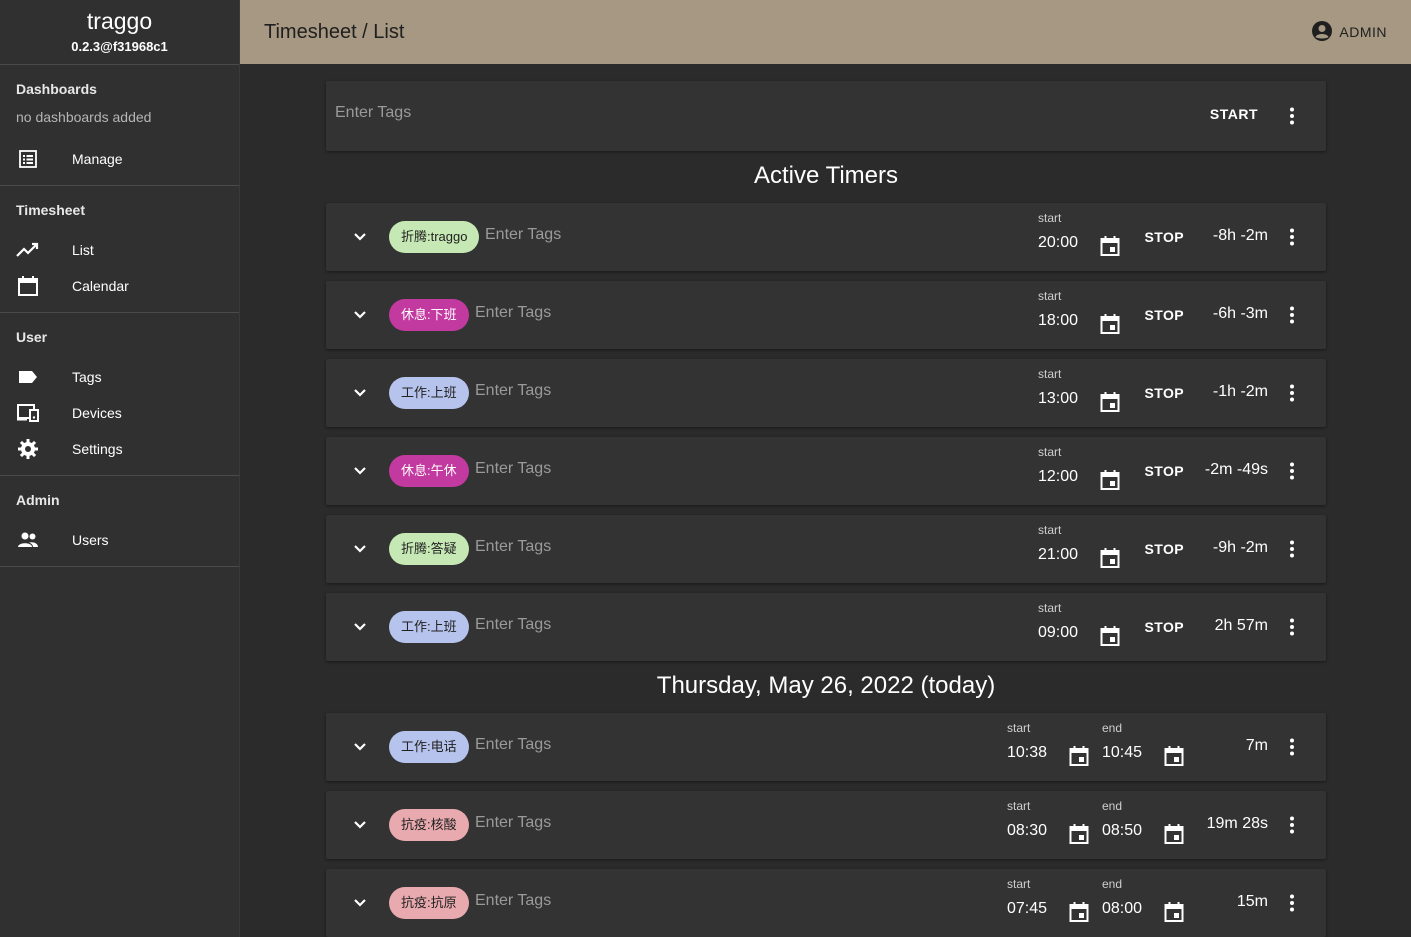 The image size is (1411, 937). Describe the element at coordinates (429, 903) in the screenshot. I see `tag-chip: 抗疫:抗原` at that location.